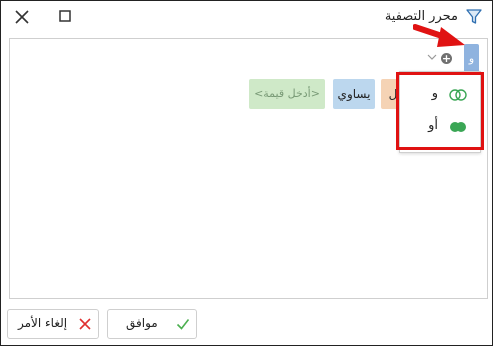 This screenshot has height=346, width=493. Describe the element at coordinates (183, 324) in the screenshot. I see `check-icon` at that location.